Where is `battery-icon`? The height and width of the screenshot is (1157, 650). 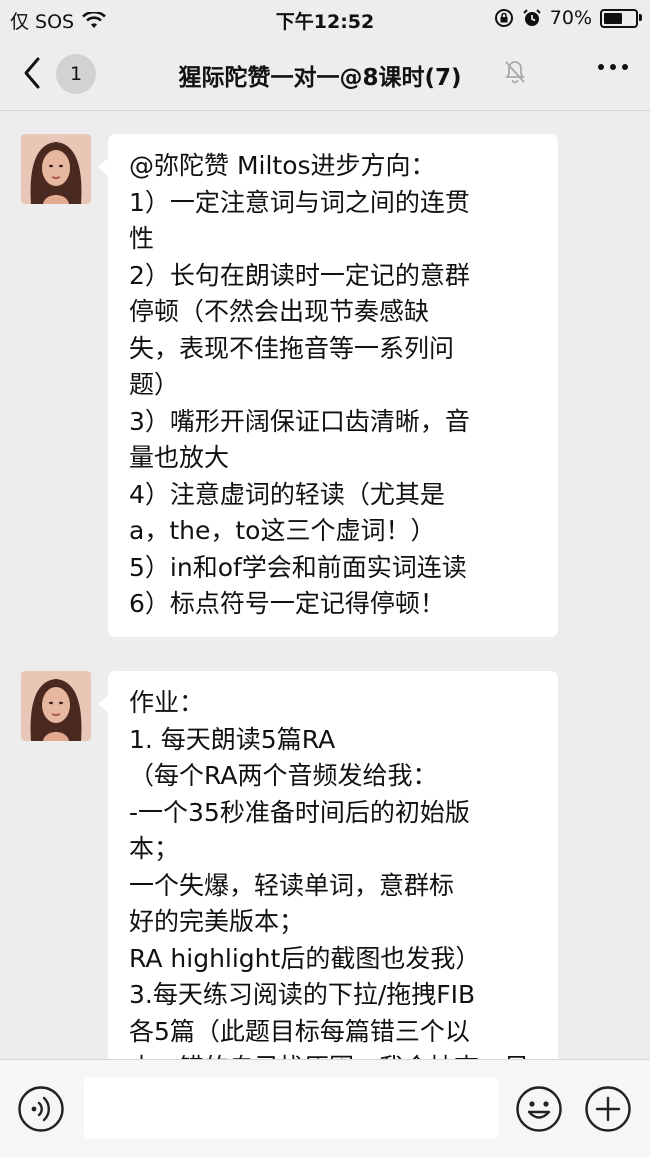 battery-icon is located at coordinates (621, 18).